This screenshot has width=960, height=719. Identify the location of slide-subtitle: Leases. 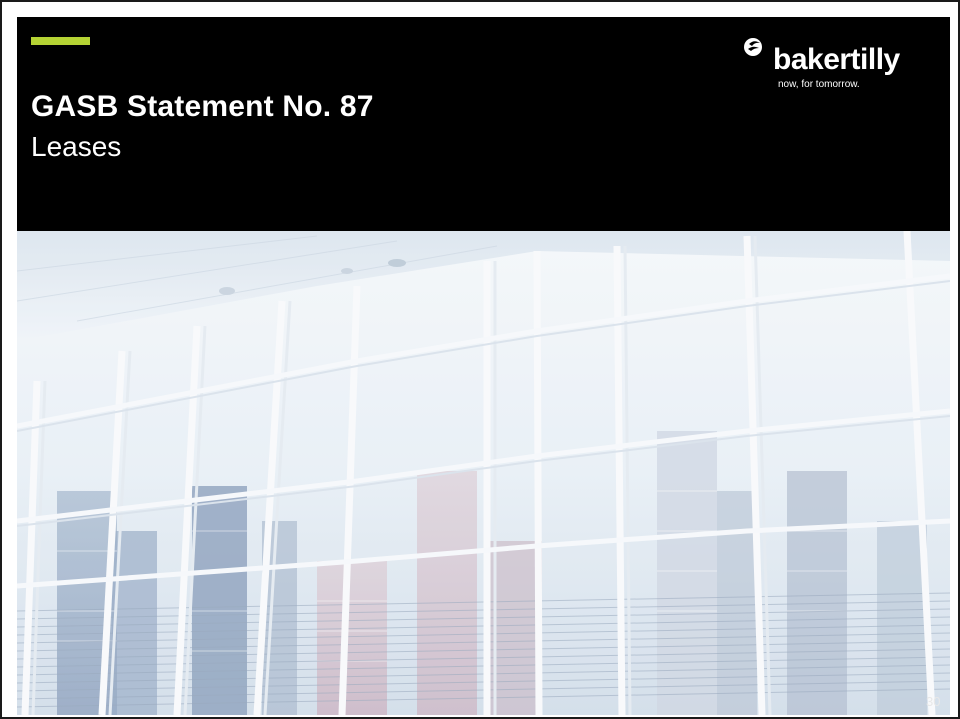
(76, 146).